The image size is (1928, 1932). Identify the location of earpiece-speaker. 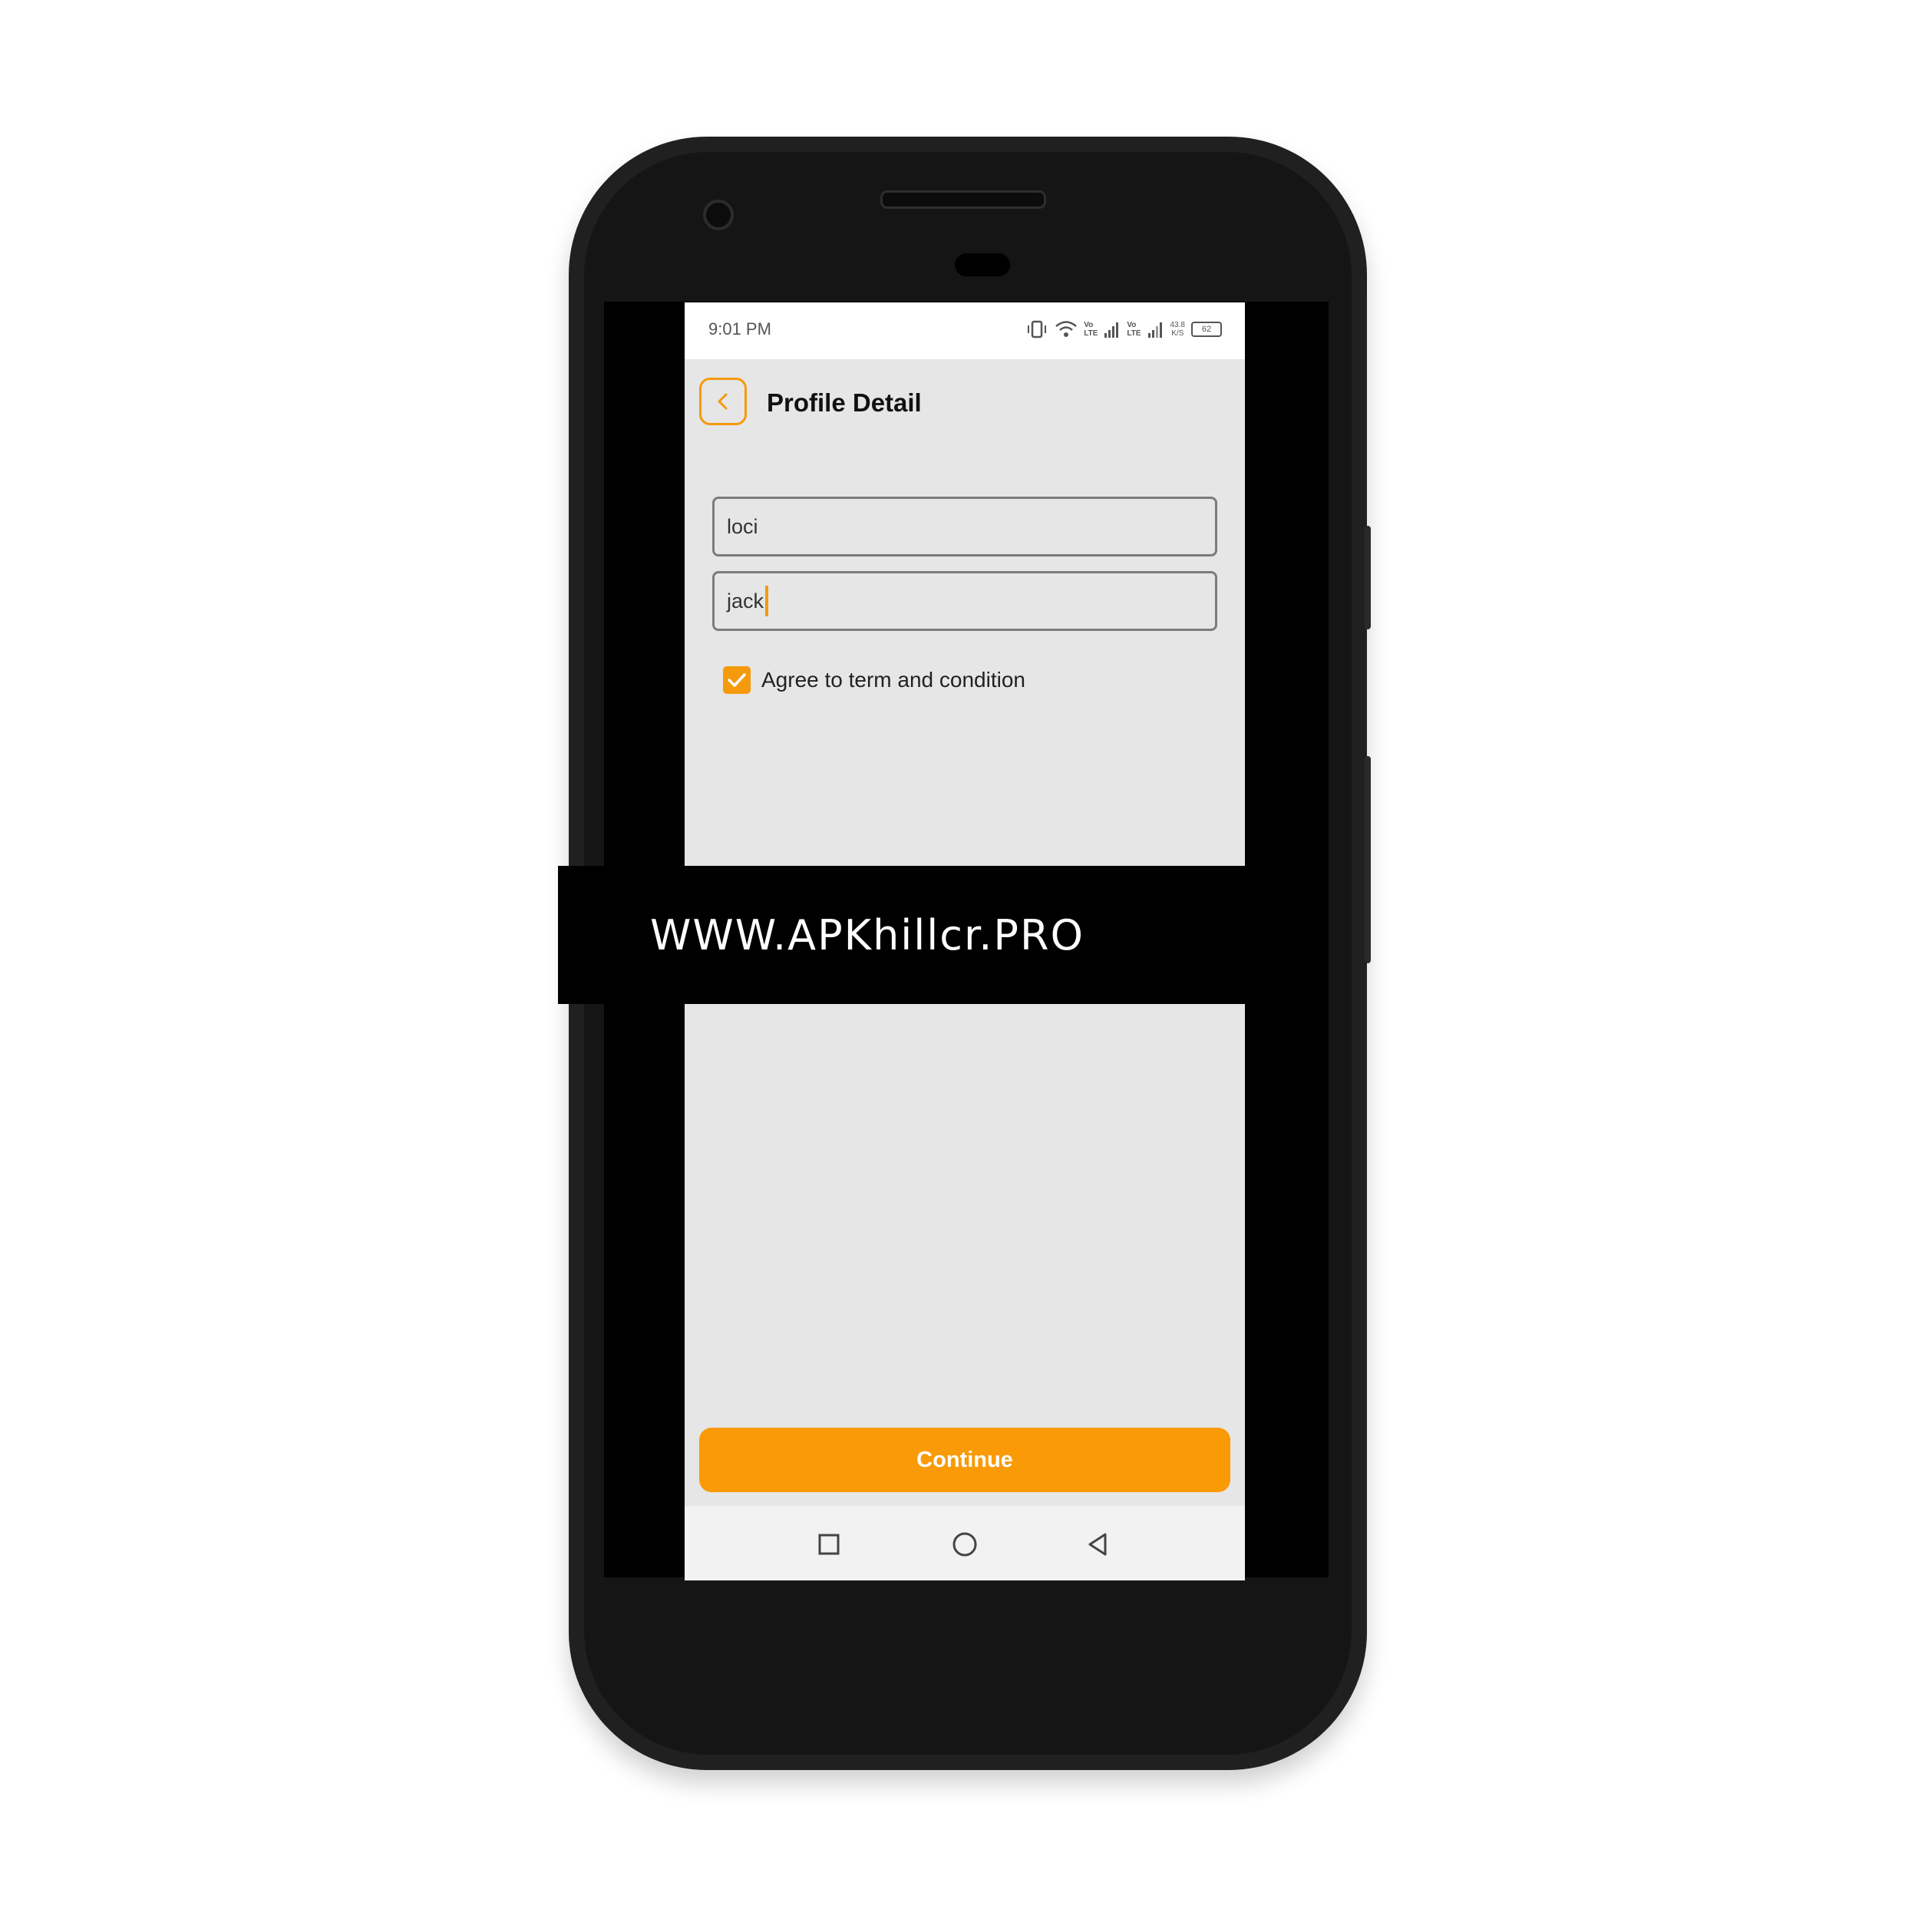
(963, 199).